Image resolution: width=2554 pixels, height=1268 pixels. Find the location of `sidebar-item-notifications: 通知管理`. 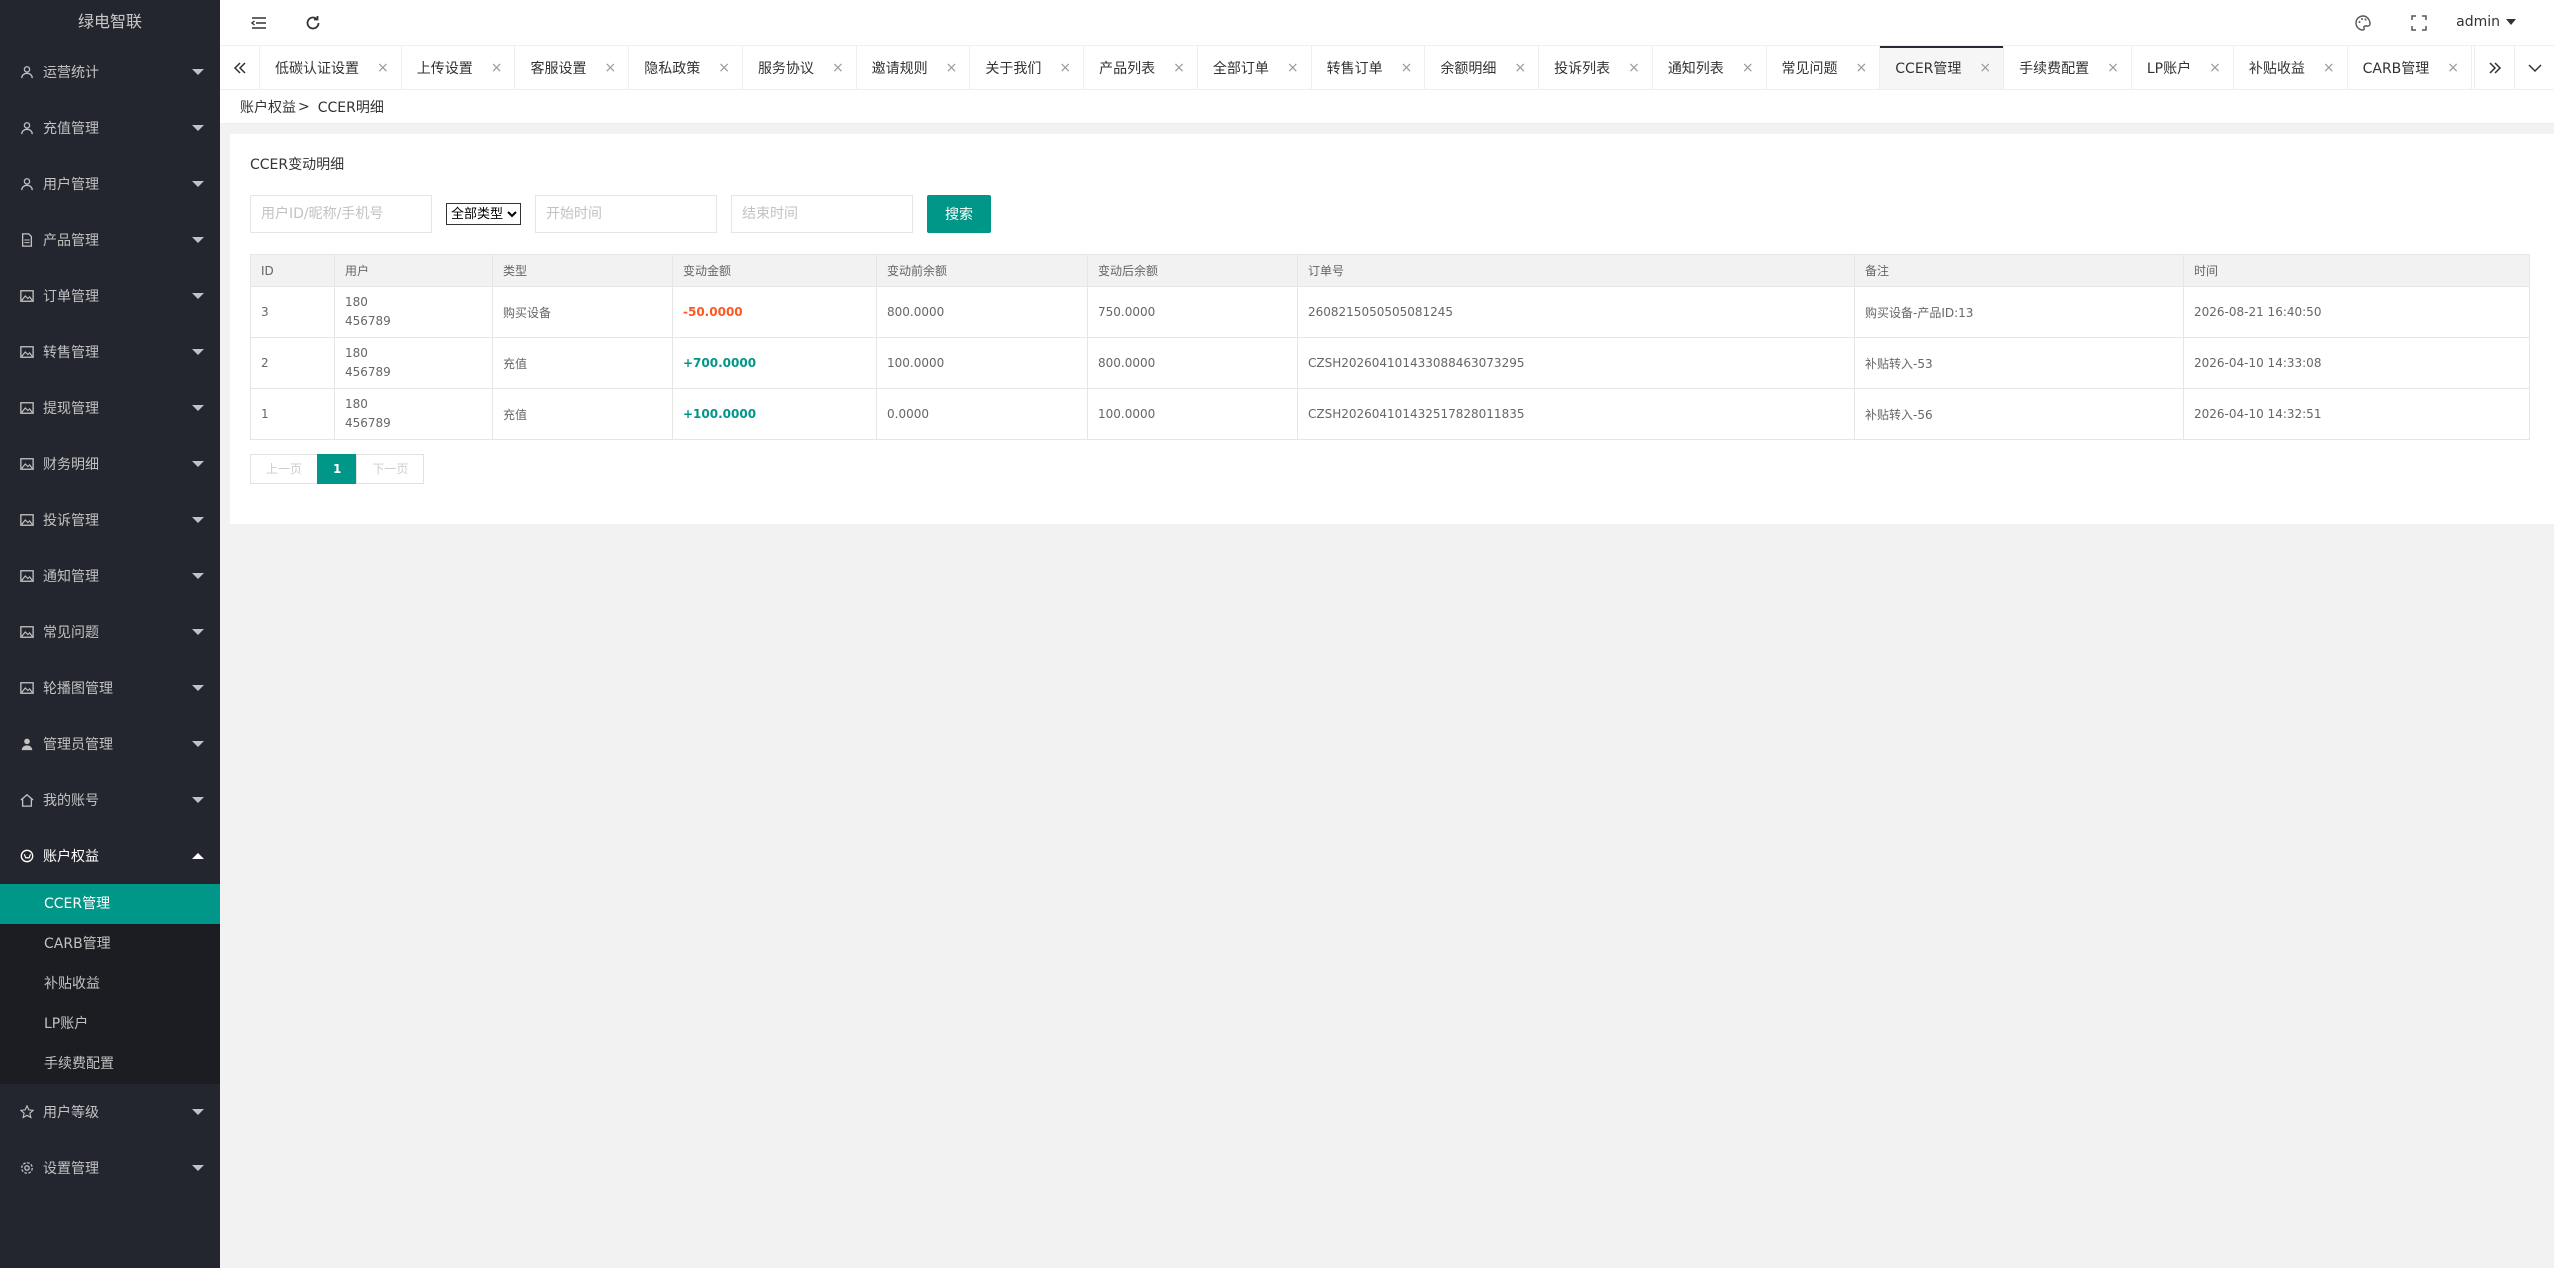

sidebar-item-notifications: 通知管理 is located at coordinates (110, 576).